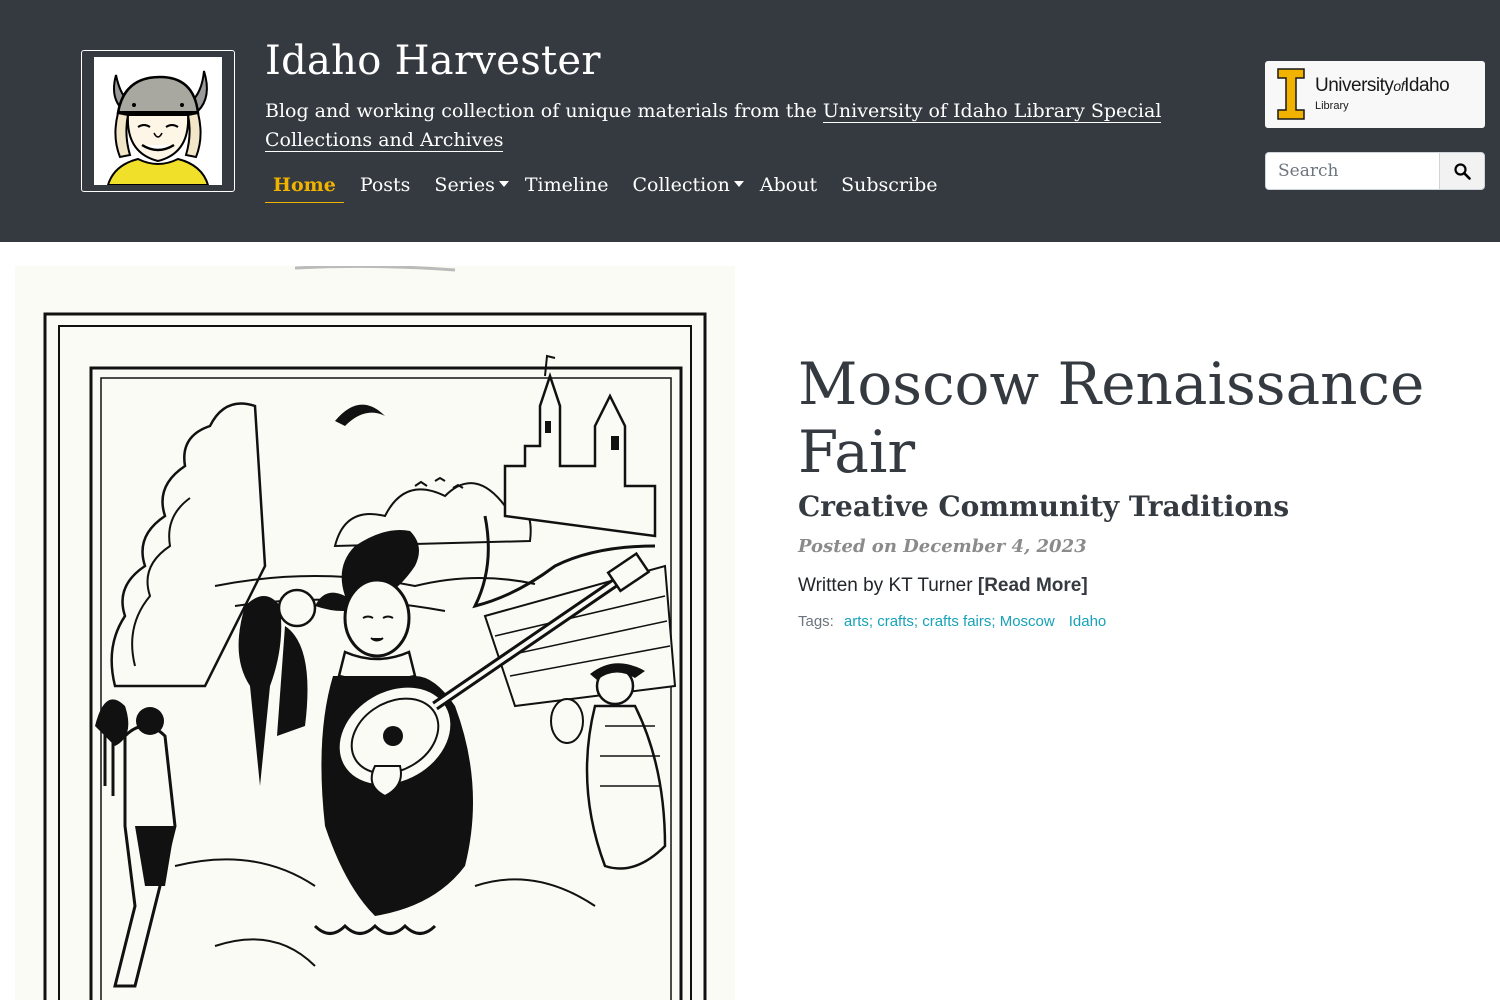  Describe the element at coordinates (464, 185) in the screenshot. I see `nav-series-label: Series` at that location.